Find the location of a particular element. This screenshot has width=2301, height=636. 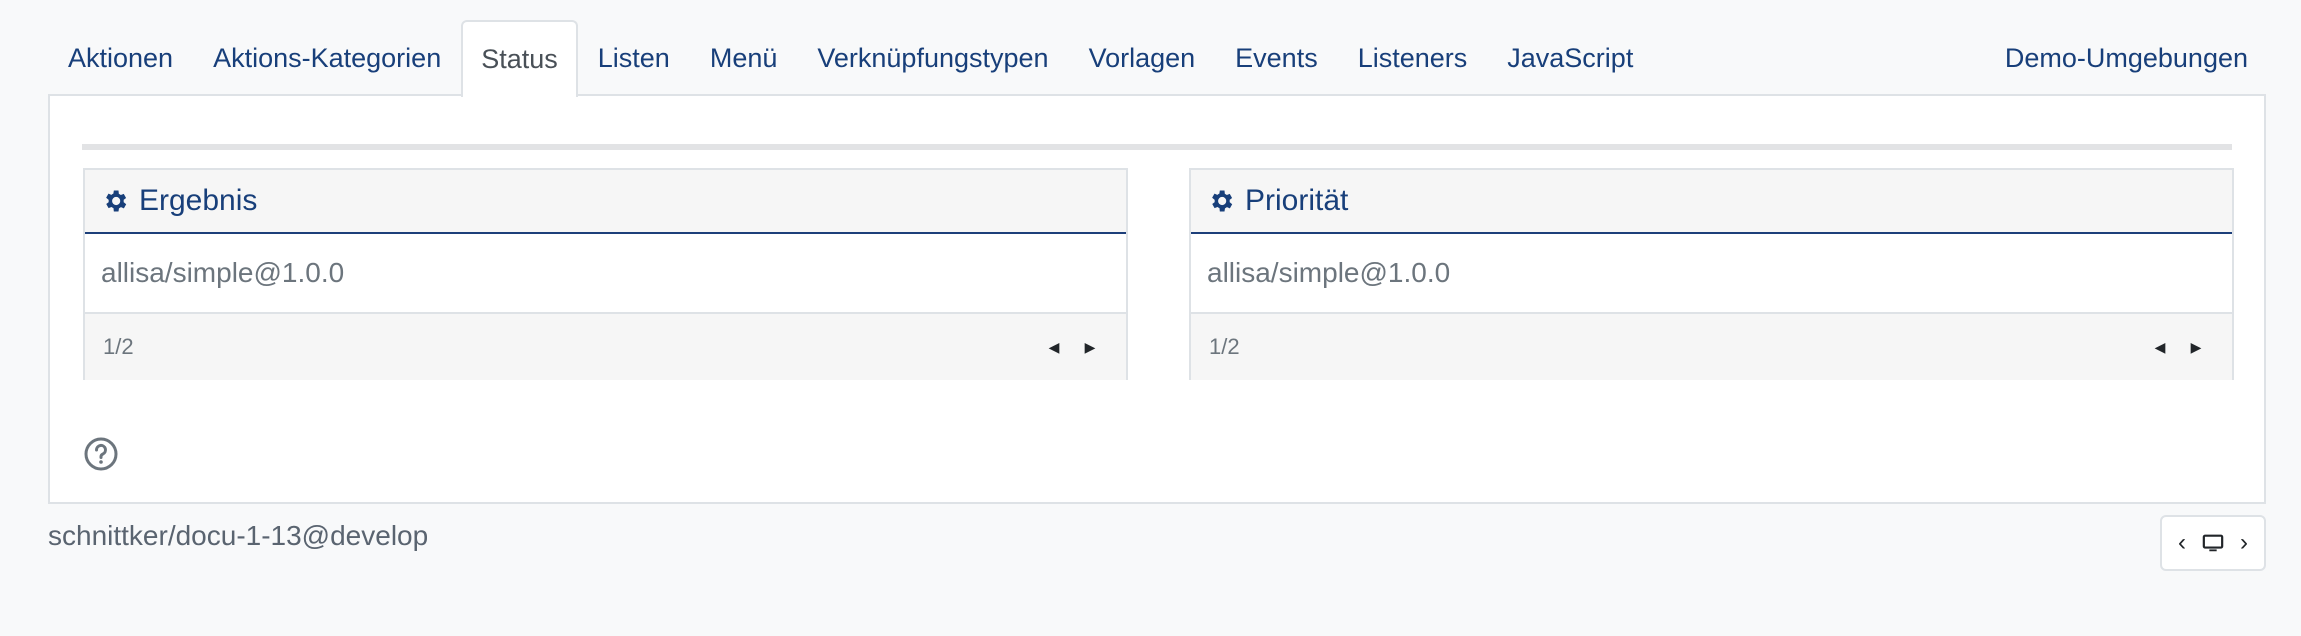

monitor-icon is located at coordinates (2213, 543).